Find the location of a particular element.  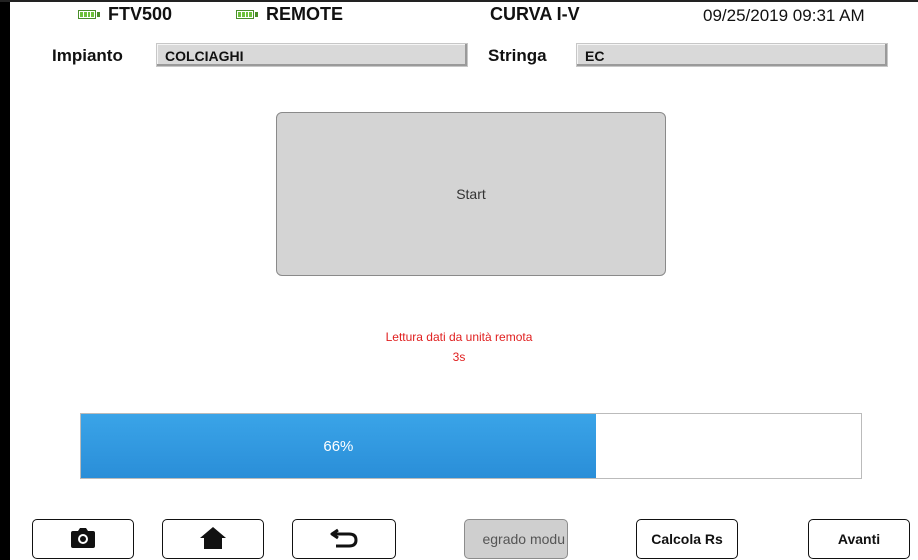

stringa-label: Stringa is located at coordinates (517, 55).